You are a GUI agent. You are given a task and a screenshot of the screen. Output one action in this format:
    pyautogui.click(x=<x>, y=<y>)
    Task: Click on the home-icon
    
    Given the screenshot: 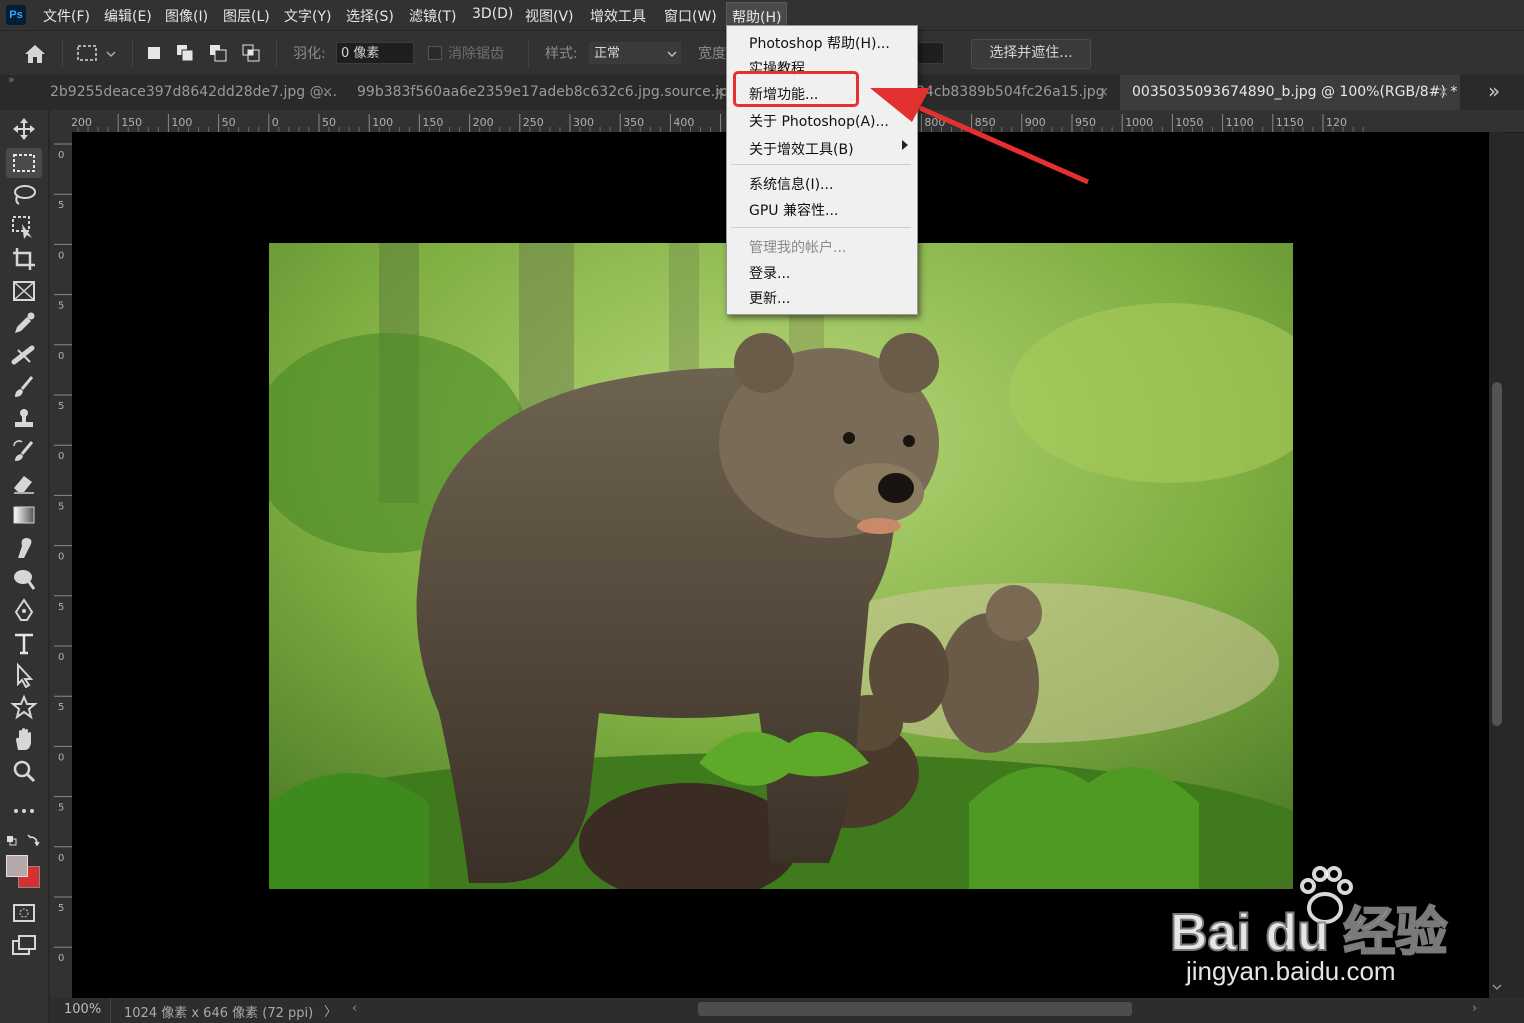 What is the action you would take?
    pyautogui.click(x=35, y=54)
    